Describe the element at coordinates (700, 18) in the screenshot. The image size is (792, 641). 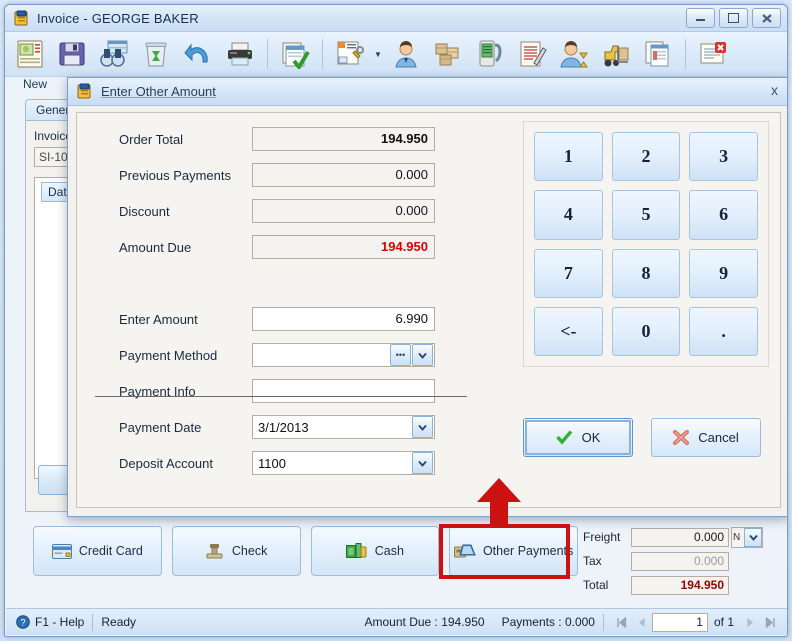
I see `minimize-button` at that location.